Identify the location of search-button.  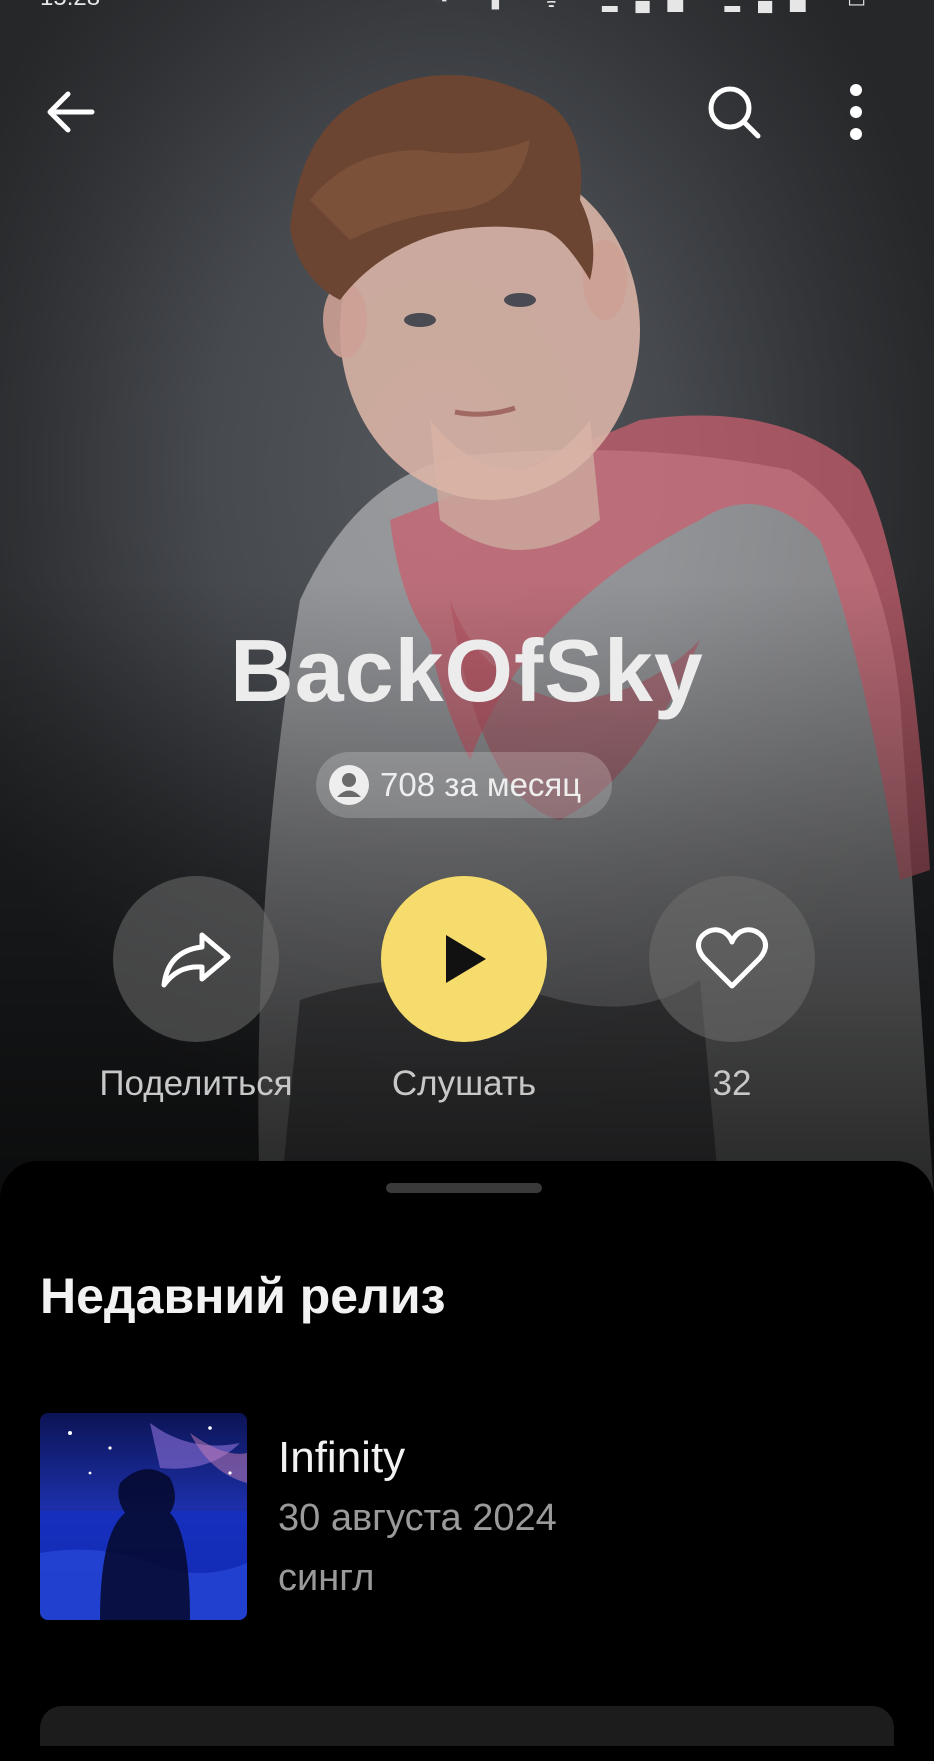
(734, 112).